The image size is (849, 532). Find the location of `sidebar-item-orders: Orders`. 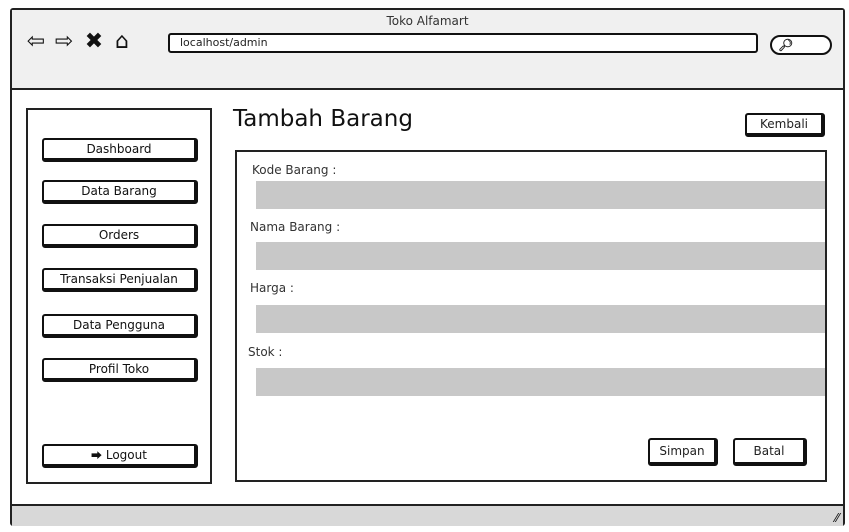

sidebar-item-orders: Orders is located at coordinates (120, 236).